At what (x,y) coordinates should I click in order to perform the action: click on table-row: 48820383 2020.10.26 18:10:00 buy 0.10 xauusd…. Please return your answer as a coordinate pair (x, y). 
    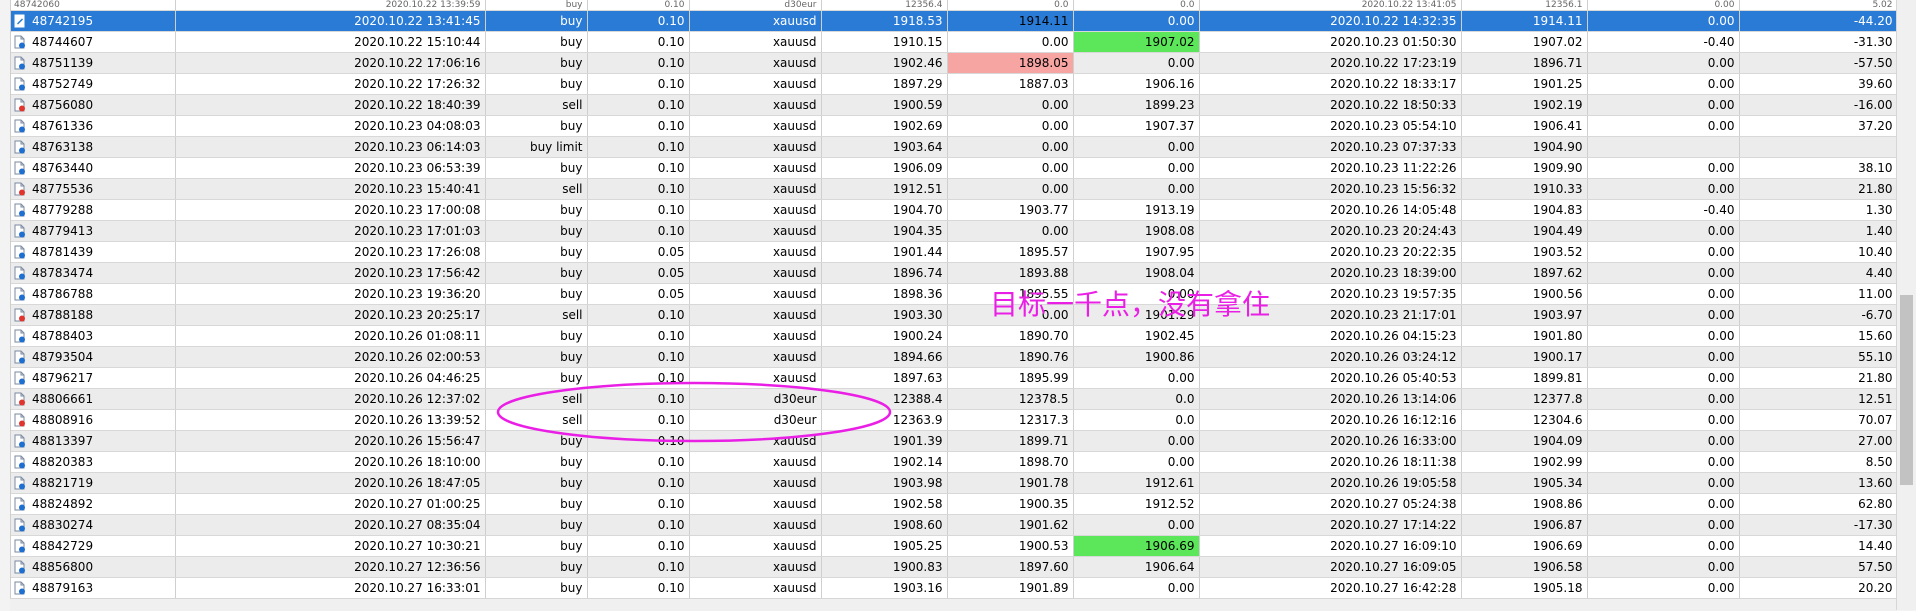
    Looking at the image, I should click on (954, 462).